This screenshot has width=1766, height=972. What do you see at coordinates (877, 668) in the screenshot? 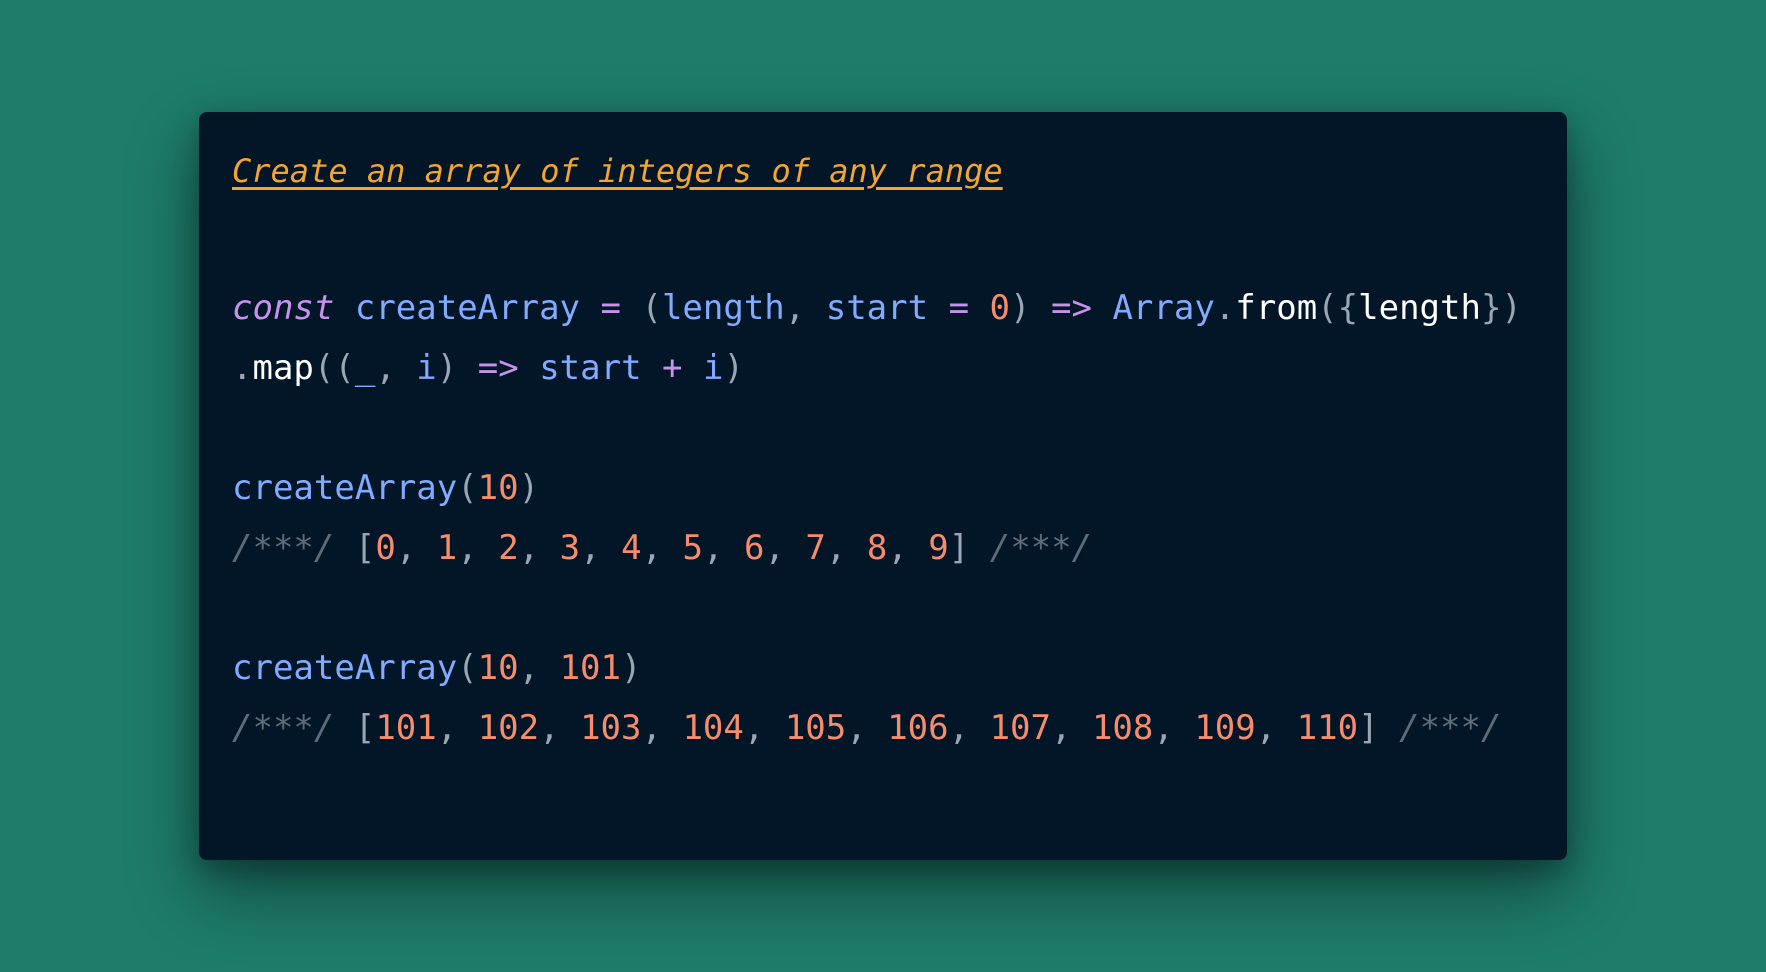
I see `code-line: createArray(10, 101)` at bounding box center [877, 668].